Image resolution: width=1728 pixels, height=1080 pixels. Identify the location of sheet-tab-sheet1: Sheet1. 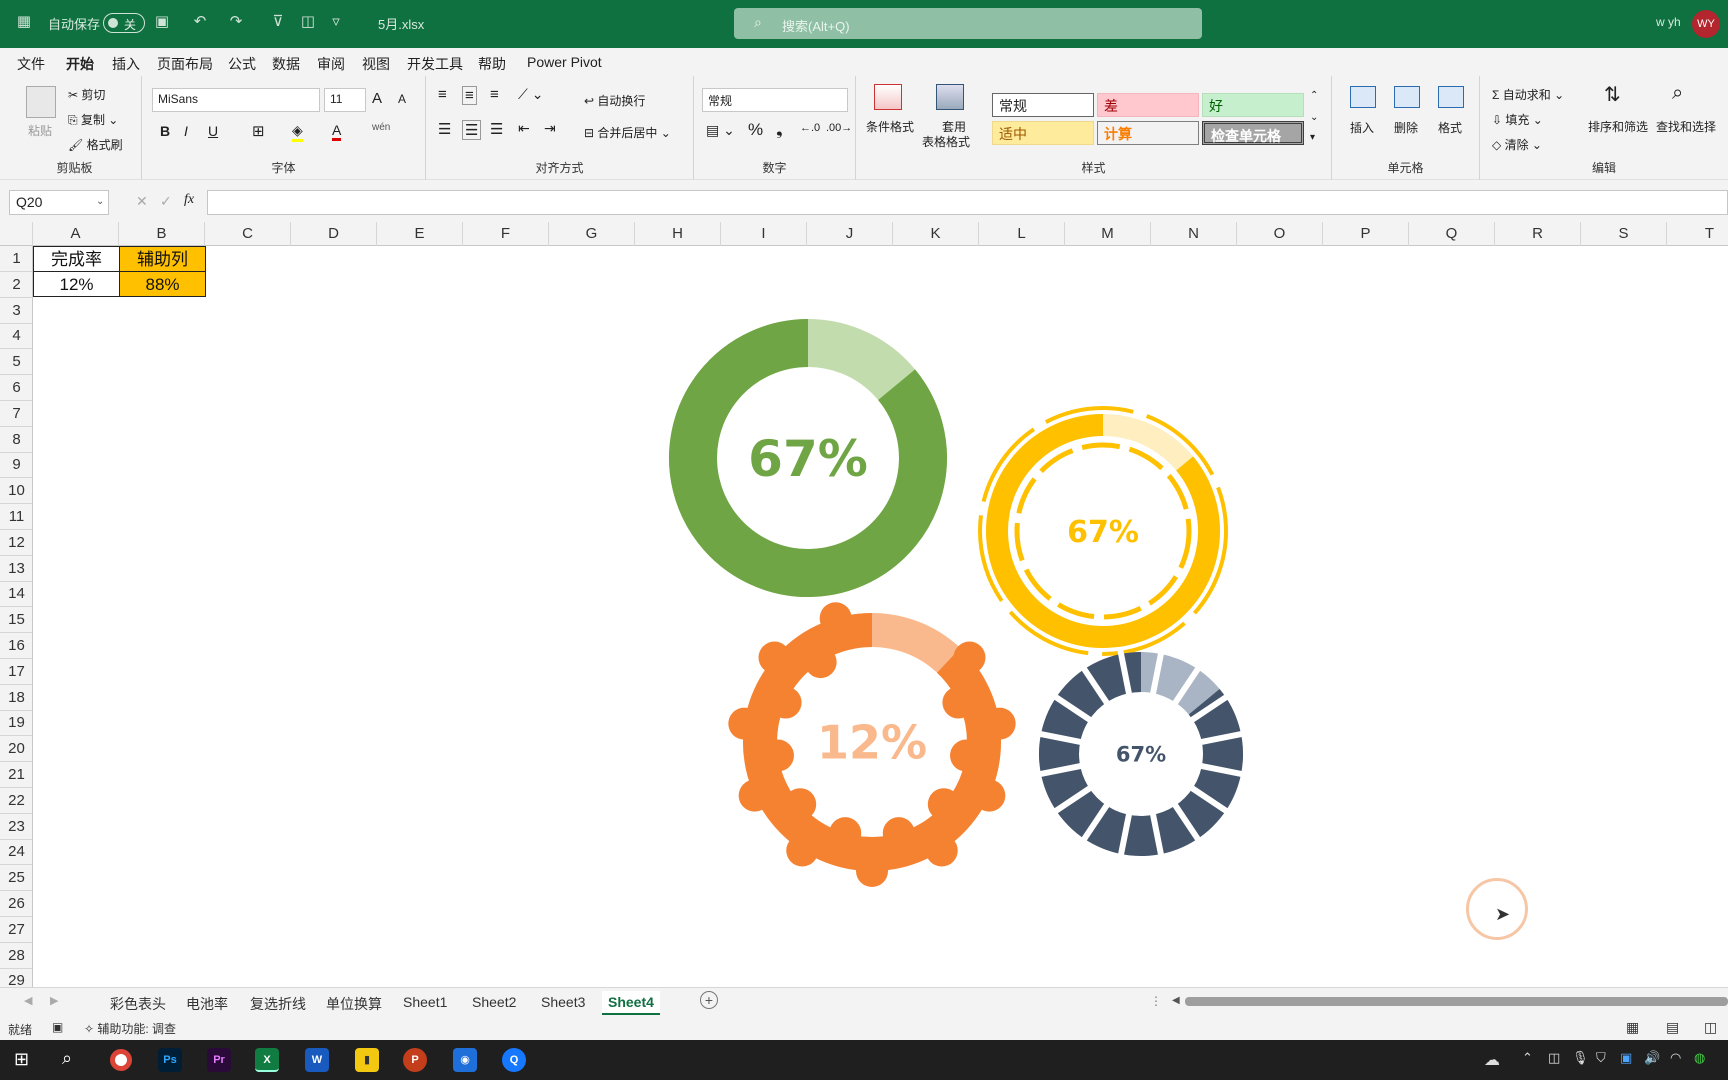
(425, 1002).